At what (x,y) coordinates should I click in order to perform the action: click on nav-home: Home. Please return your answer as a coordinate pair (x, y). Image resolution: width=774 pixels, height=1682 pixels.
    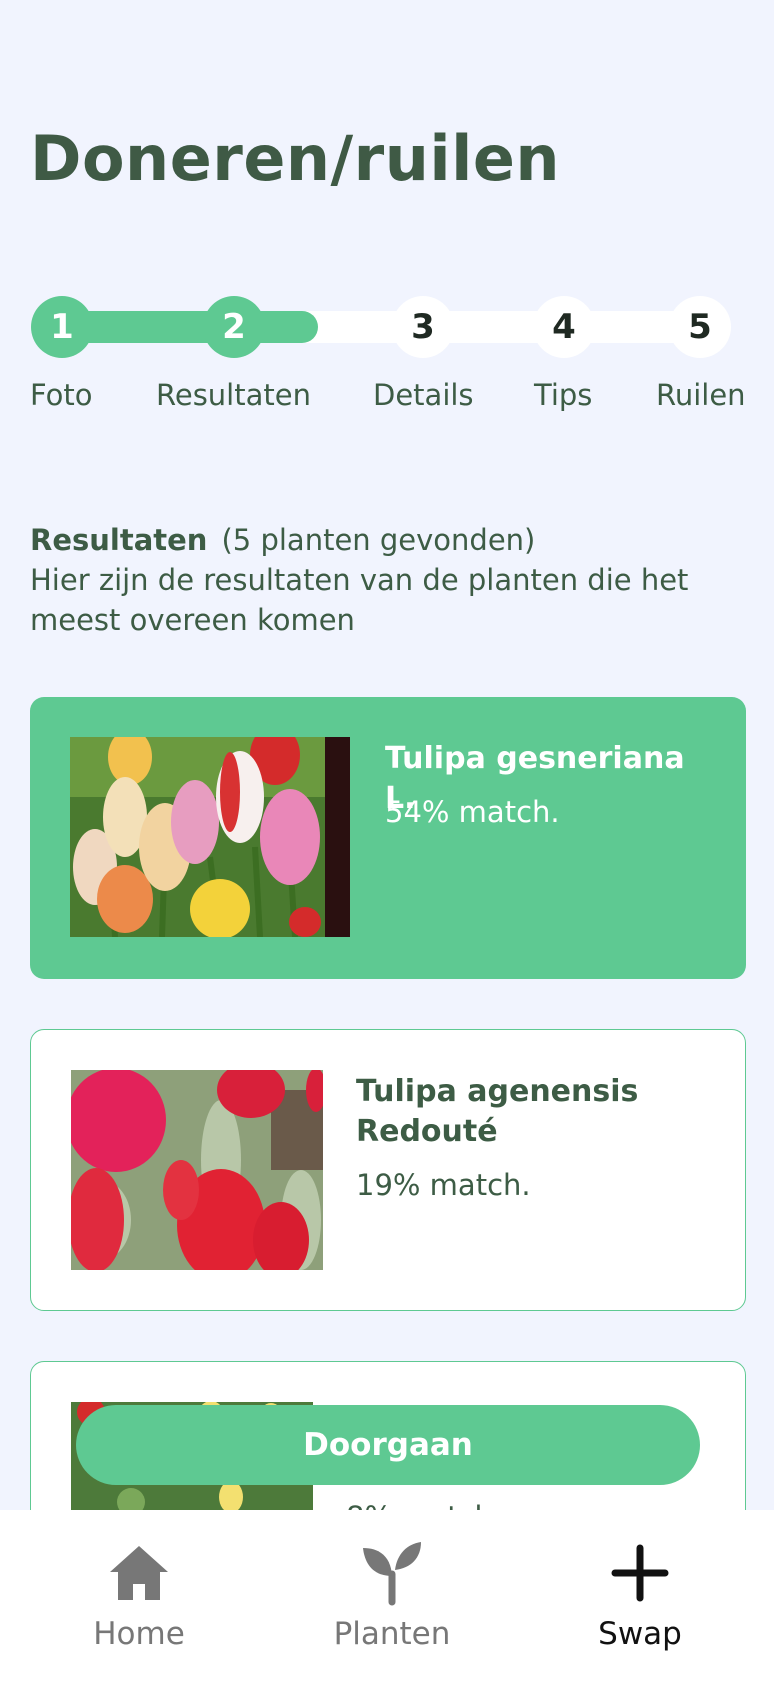
    Looking at the image, I should click on (139, 1596).